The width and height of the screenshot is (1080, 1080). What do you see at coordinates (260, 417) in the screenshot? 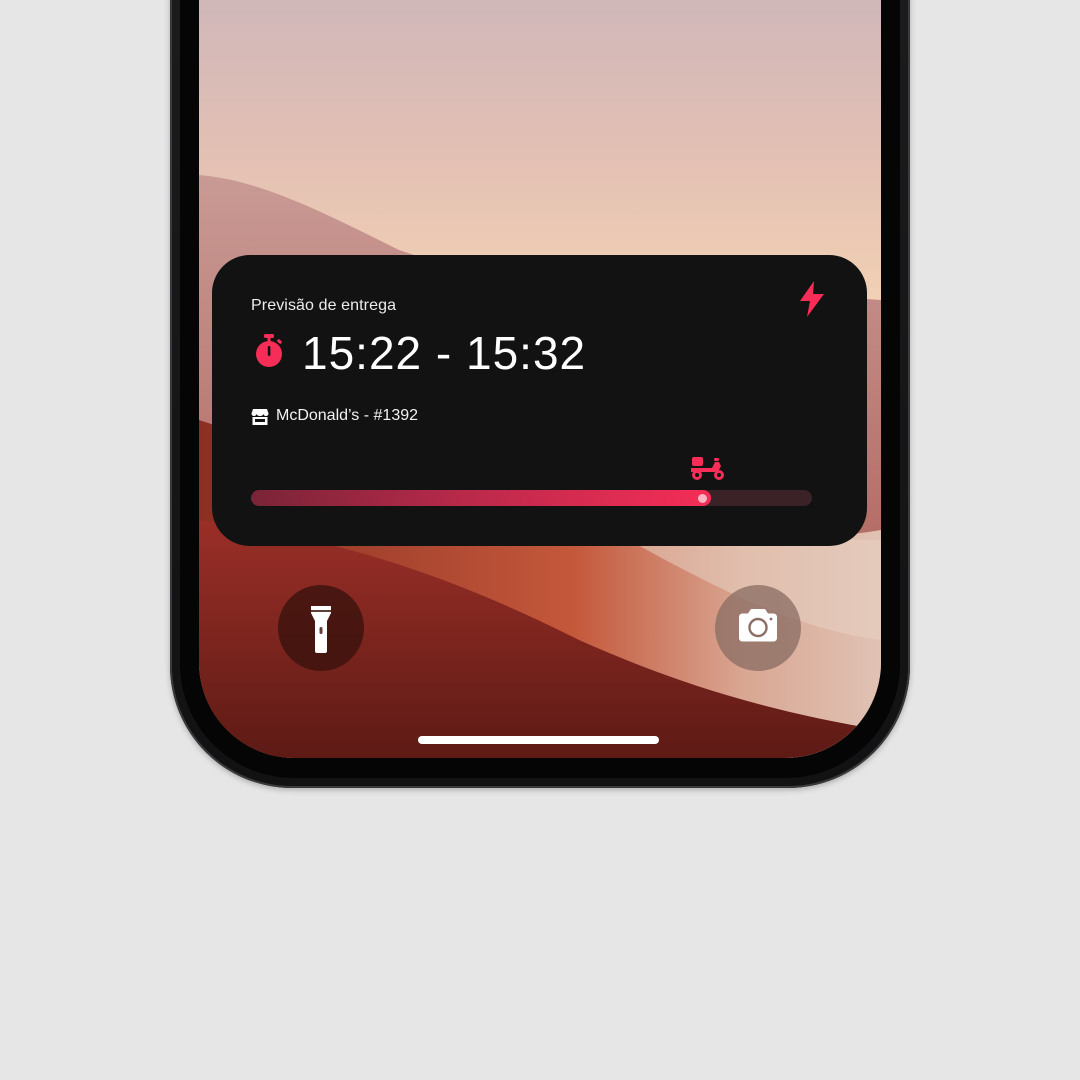
I see `storefront-icon` at bounding box center [260, 417].